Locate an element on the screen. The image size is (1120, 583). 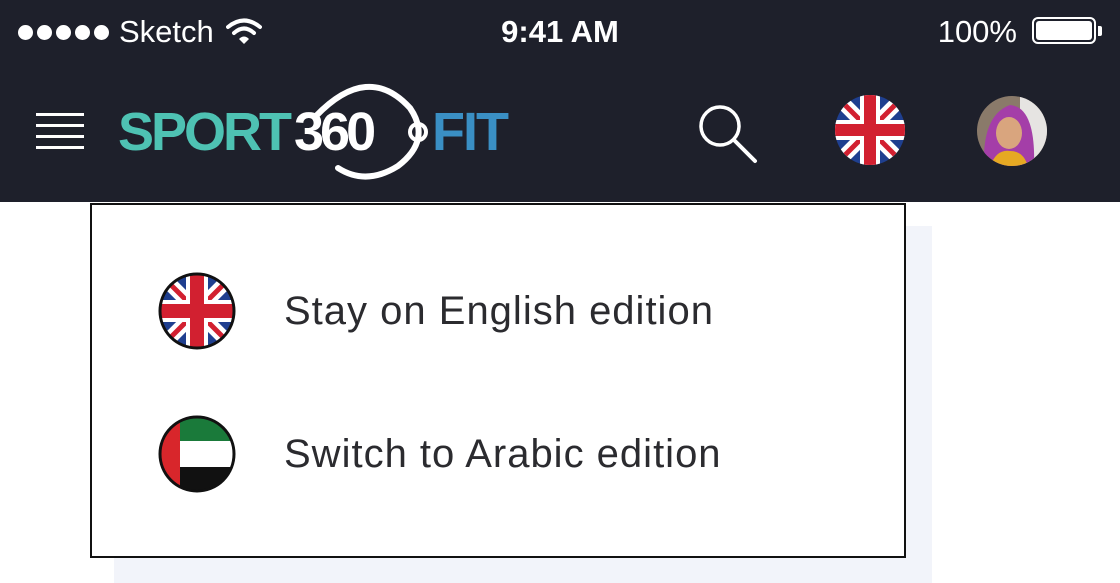
sport360-fit-logo: SPORT 360 FIT is located at coordinates (318, 130).